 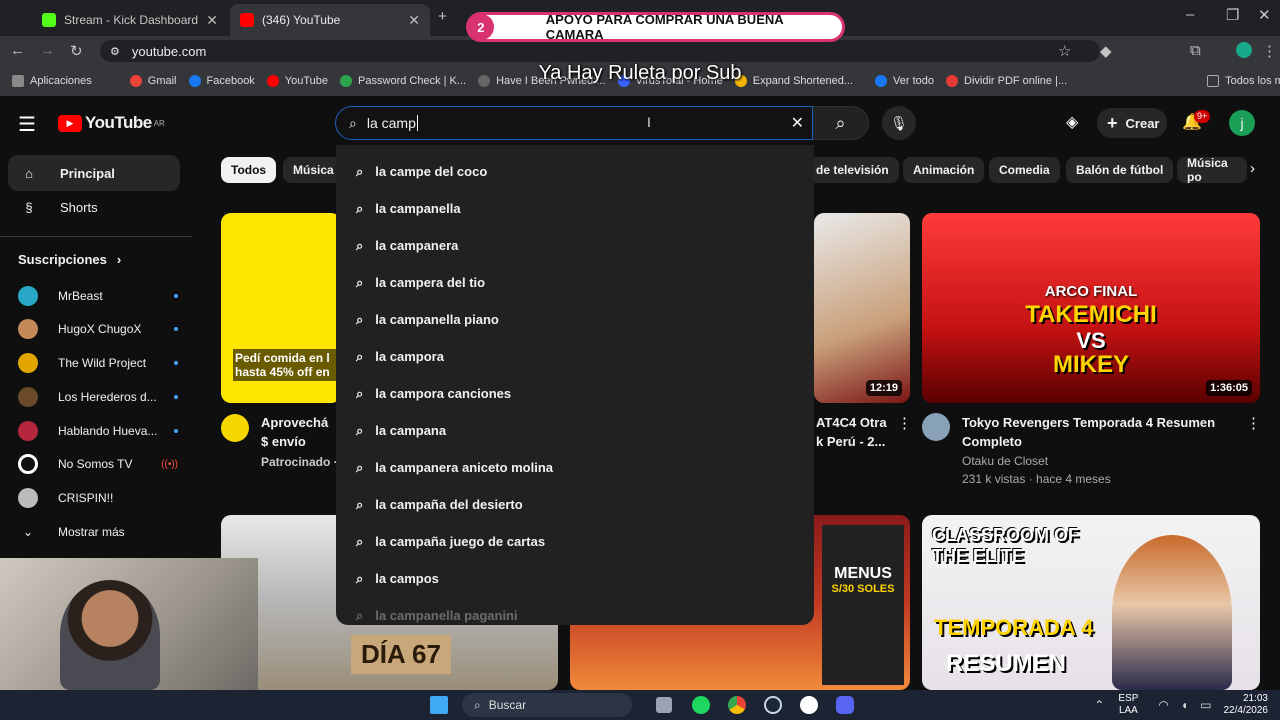 What do you see at coordinates (575, 171) in the screenshot?
I see `suggestion-item: ⌕ la campe del coco` at bounding box center [575, 171].